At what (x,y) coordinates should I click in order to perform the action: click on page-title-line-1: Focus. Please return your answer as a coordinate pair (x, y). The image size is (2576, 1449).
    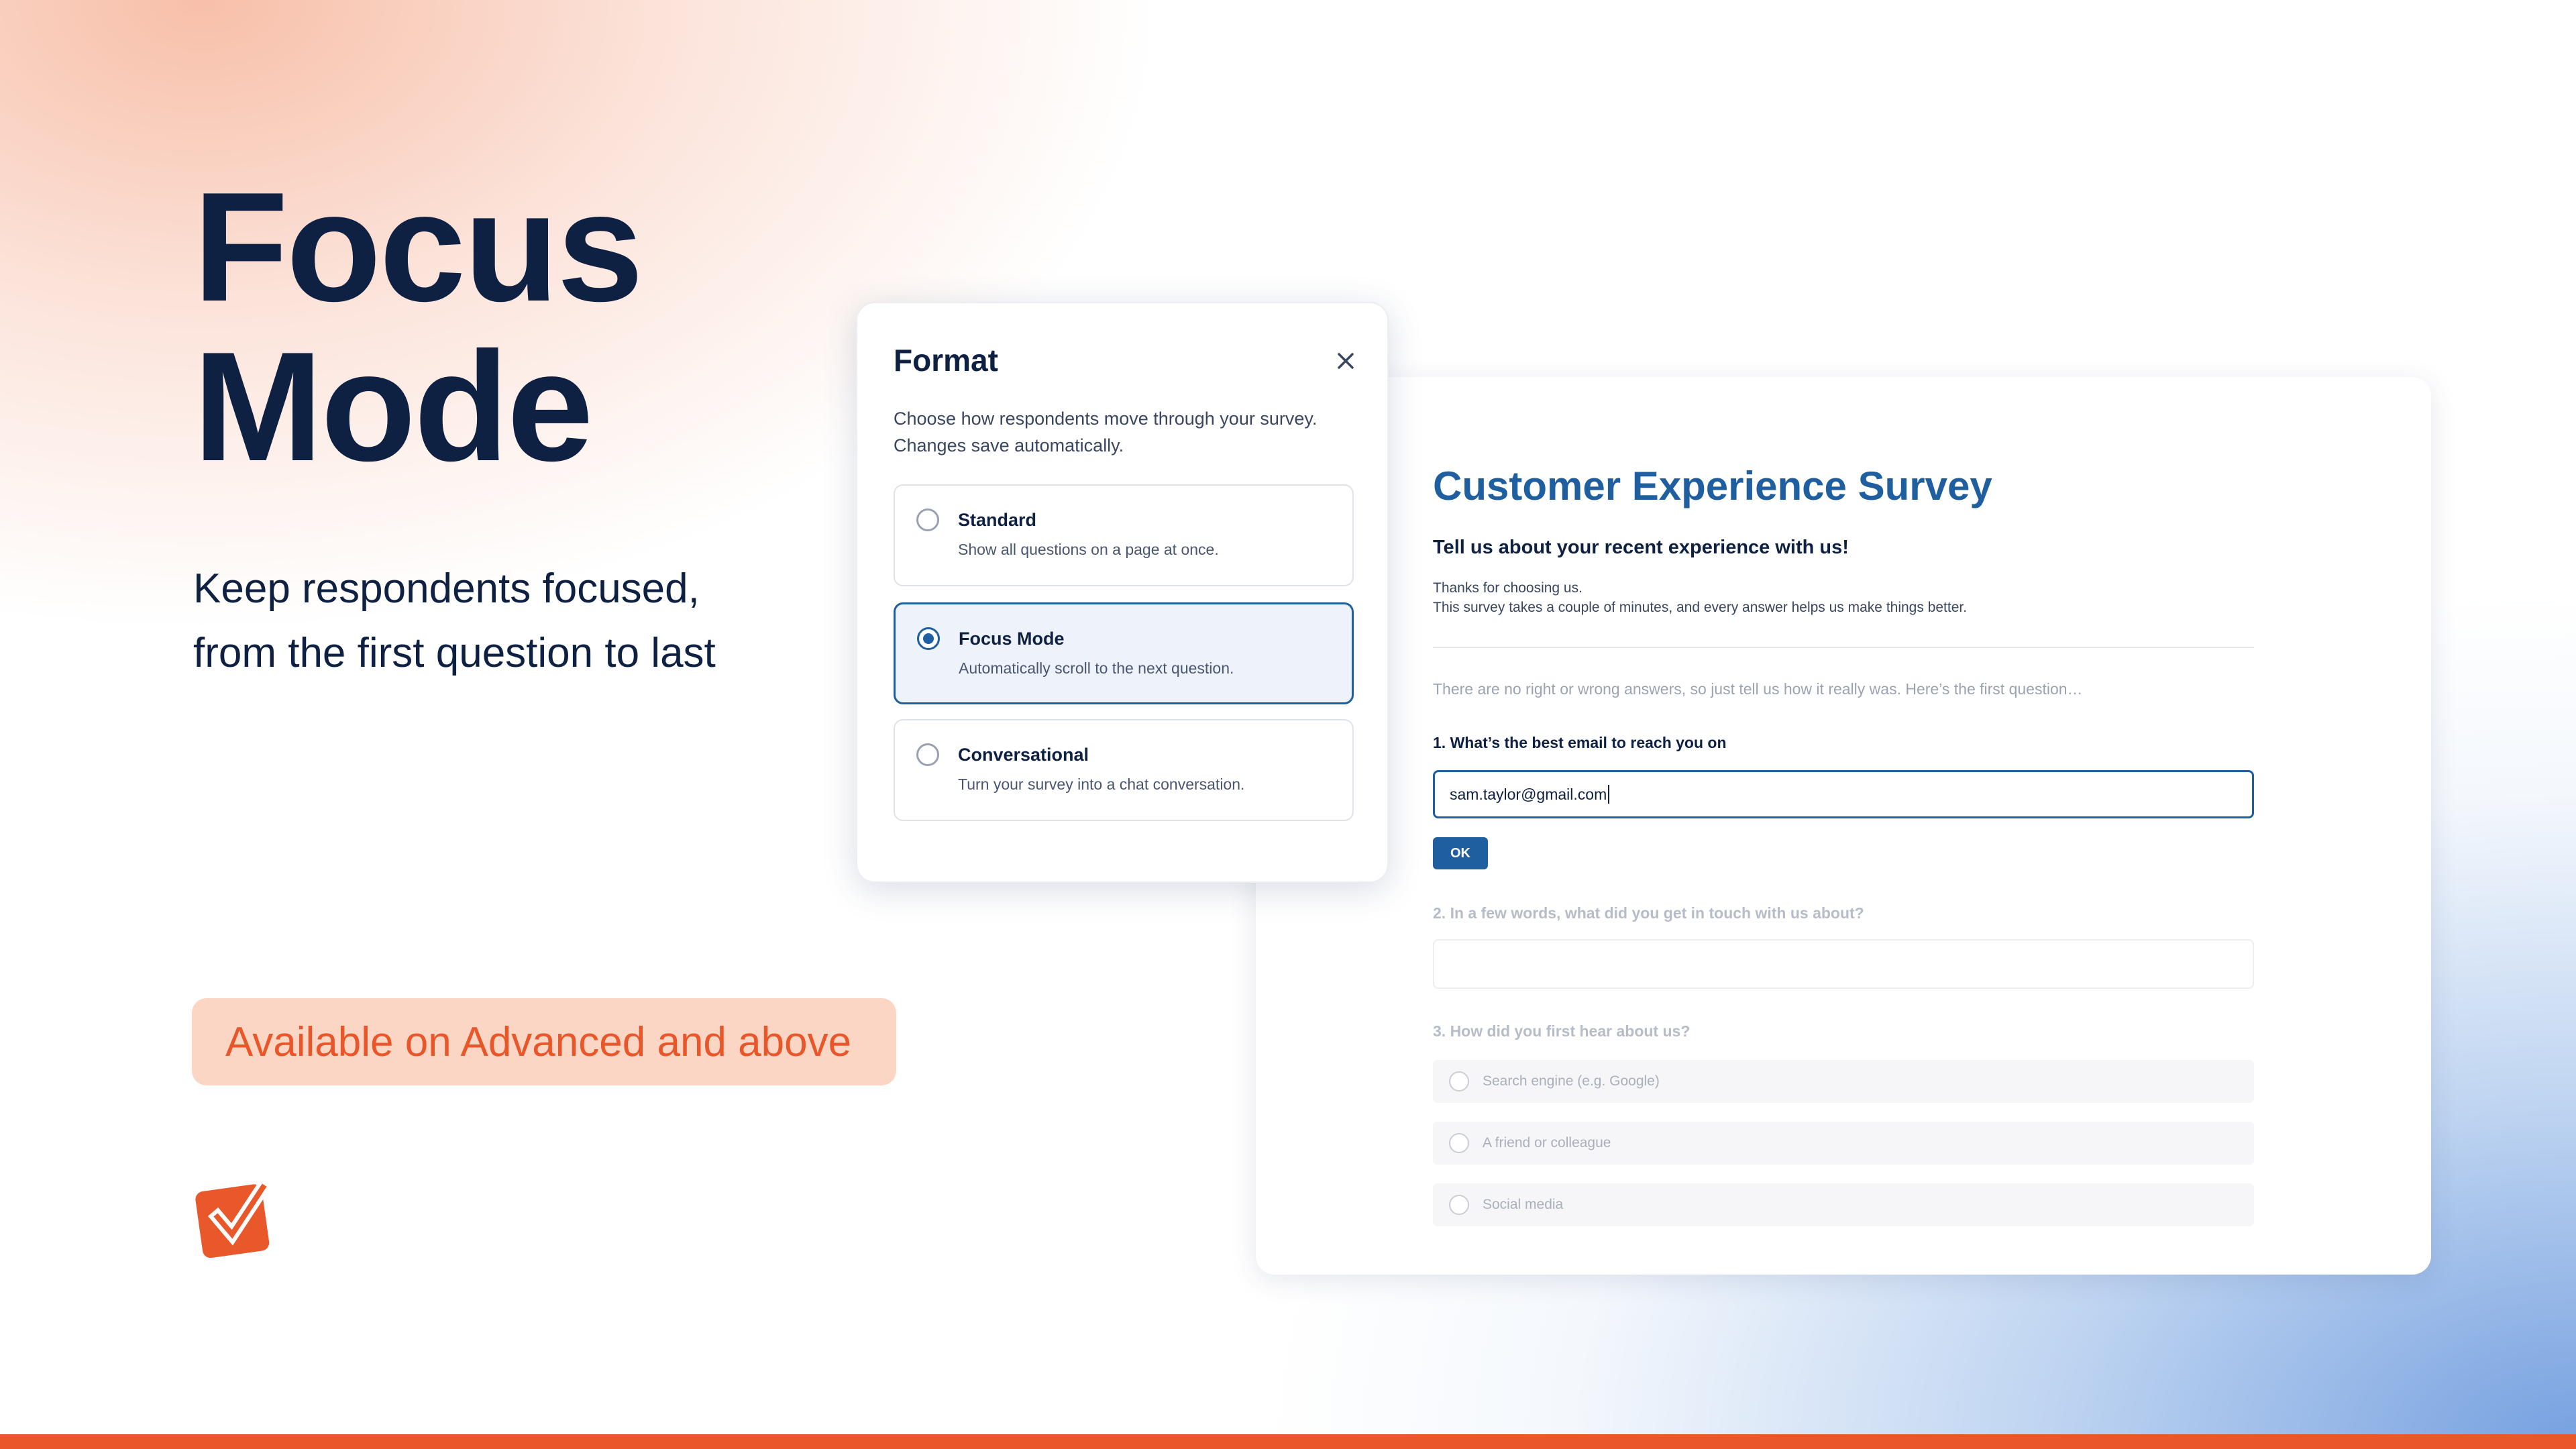
    Looking at the image, I should click on (418, 247).